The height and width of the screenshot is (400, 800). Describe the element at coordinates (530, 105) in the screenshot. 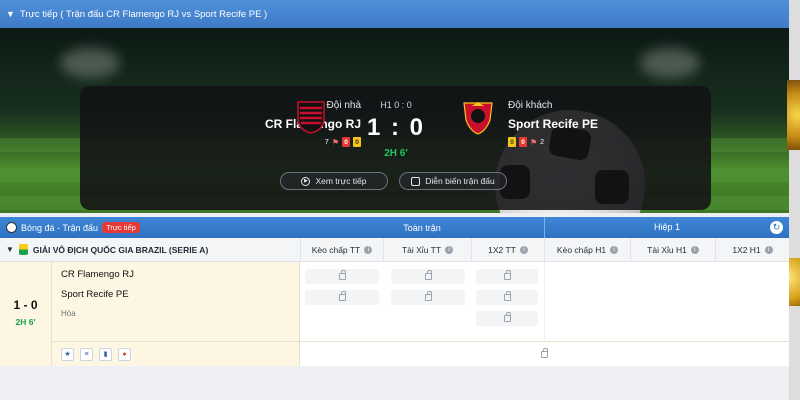

I see `away-label: Đội khách` at that location.